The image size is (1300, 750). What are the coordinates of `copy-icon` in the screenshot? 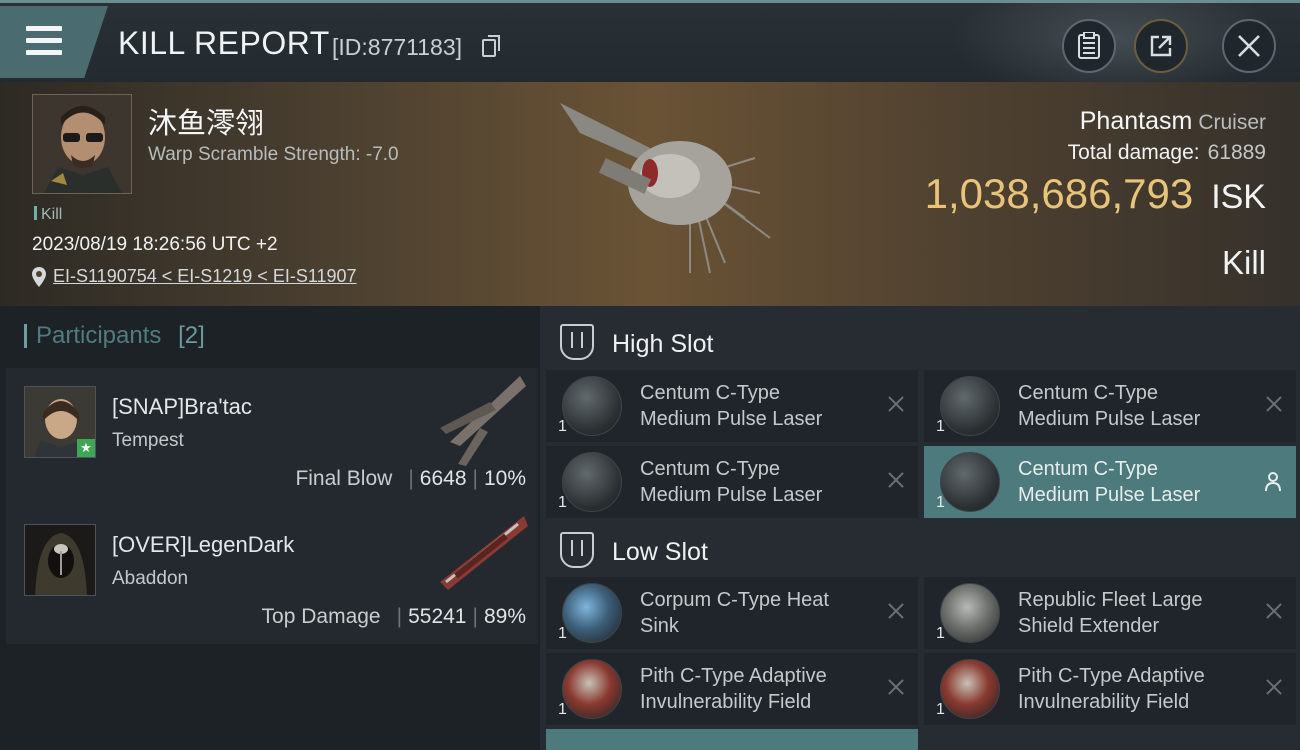 It's located at (491, 46).